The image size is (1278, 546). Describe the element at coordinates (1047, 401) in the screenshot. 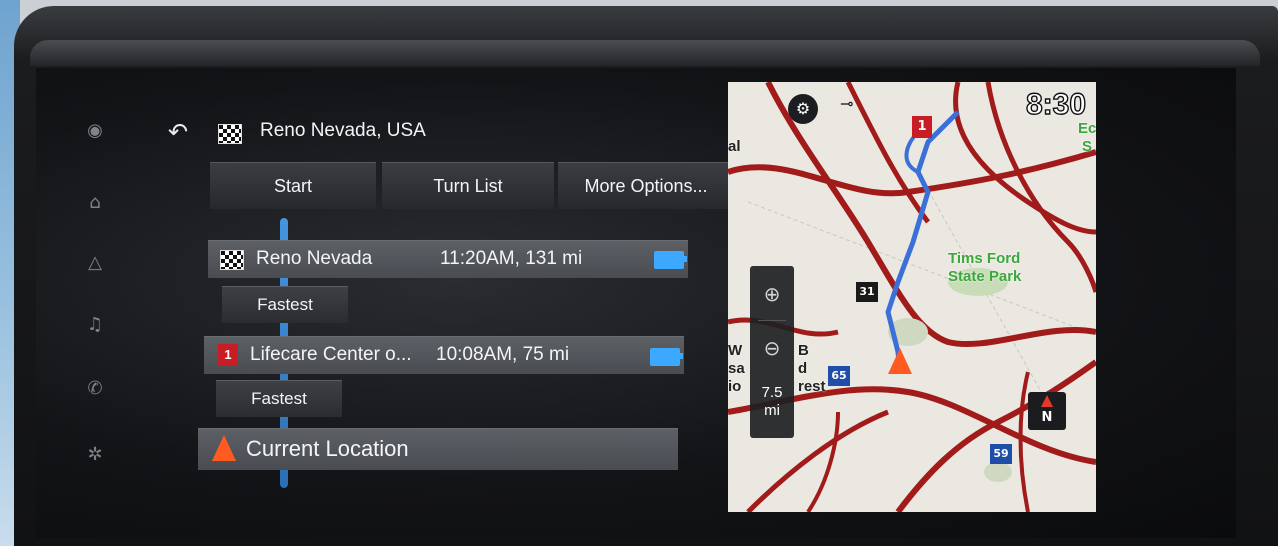

I see `compass-needle-icon` at that location.